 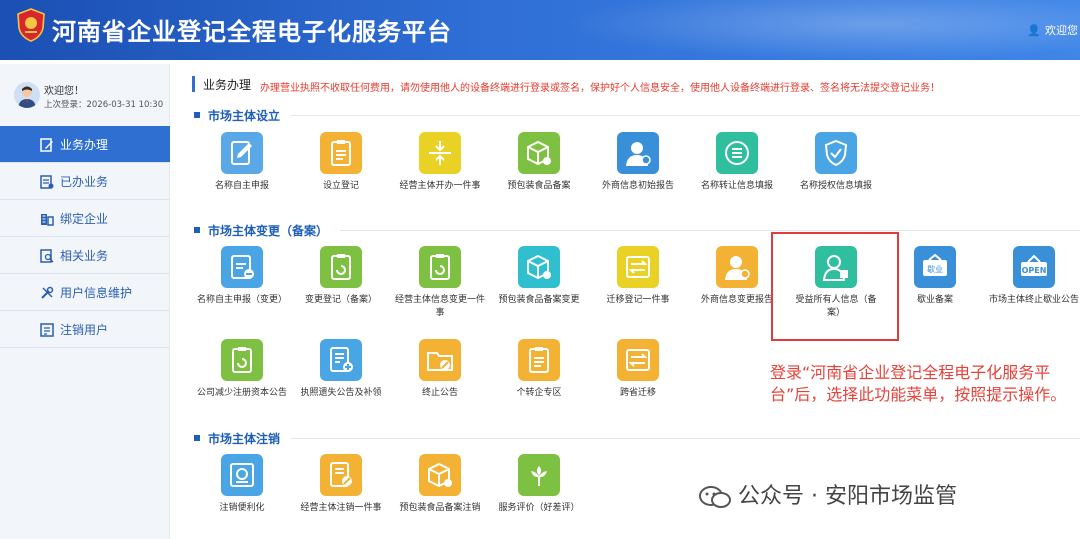 I want to click on tile-name-authorize: 名称授权信息填报, so click(x=836, y=162).